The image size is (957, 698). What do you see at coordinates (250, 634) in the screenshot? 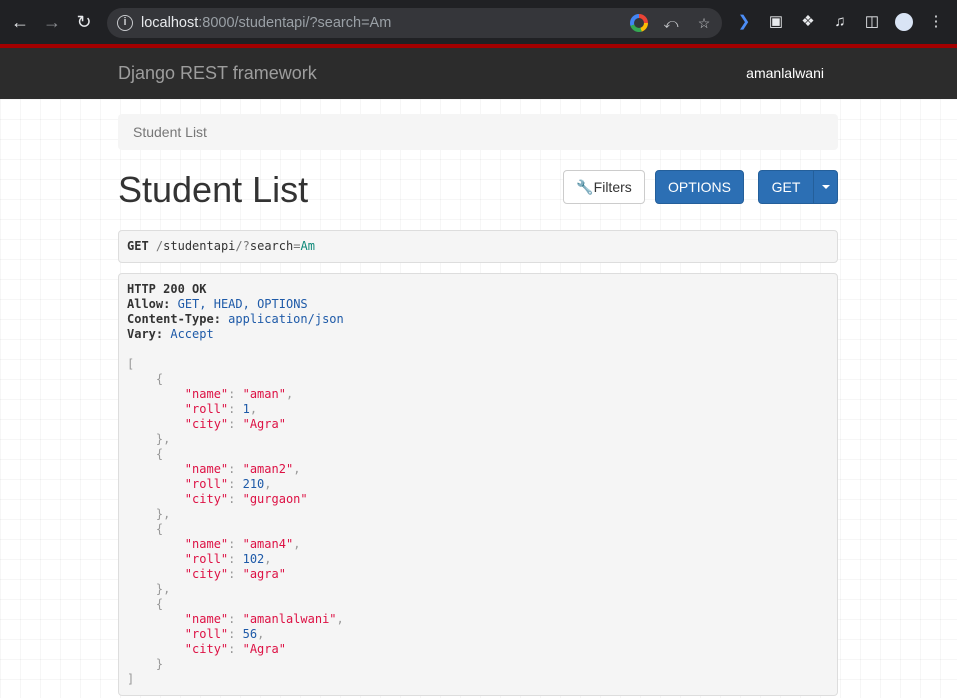
I see `student-roll: 56` at bounding box center [250, 634].